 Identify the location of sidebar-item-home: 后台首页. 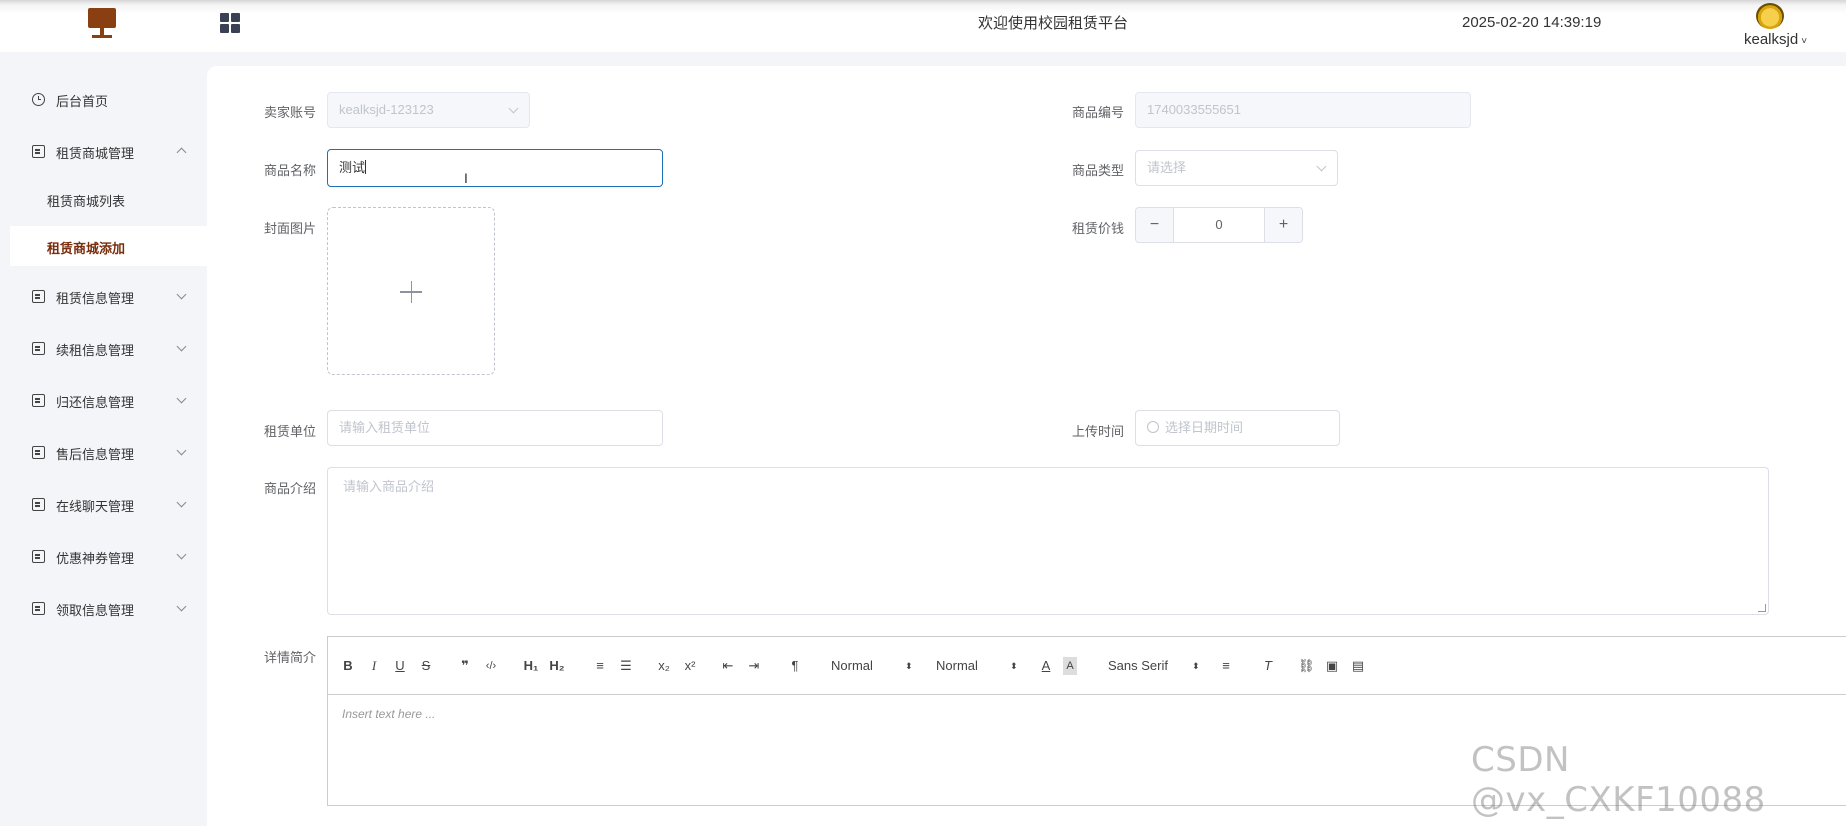
(103, 100).